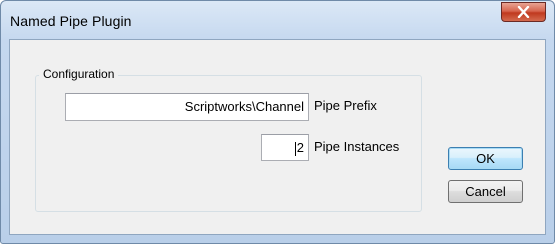 The width and height of the screenshot is (555, 244). Describe the element at coordinates (485, 191) in the screenshot. I see `cancel-button: Cancel` at that location.